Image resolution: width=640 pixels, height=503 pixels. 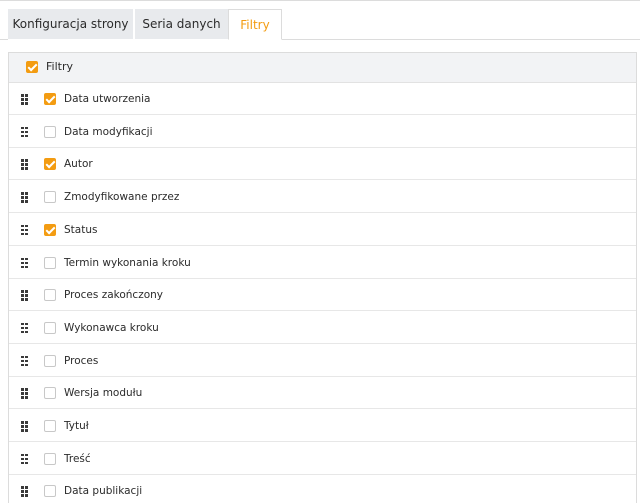 I want to click on filter-row: Data modyfikacji, so click(x=322, y=132).